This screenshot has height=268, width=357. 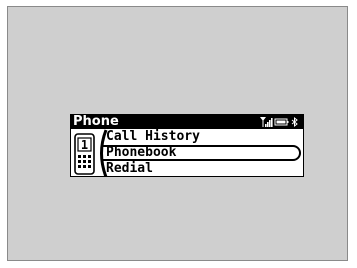 What do you see at coordinates (187, 122) in the screenshot?
I see `title-bar: Phone` at bounding box center [187, 122].